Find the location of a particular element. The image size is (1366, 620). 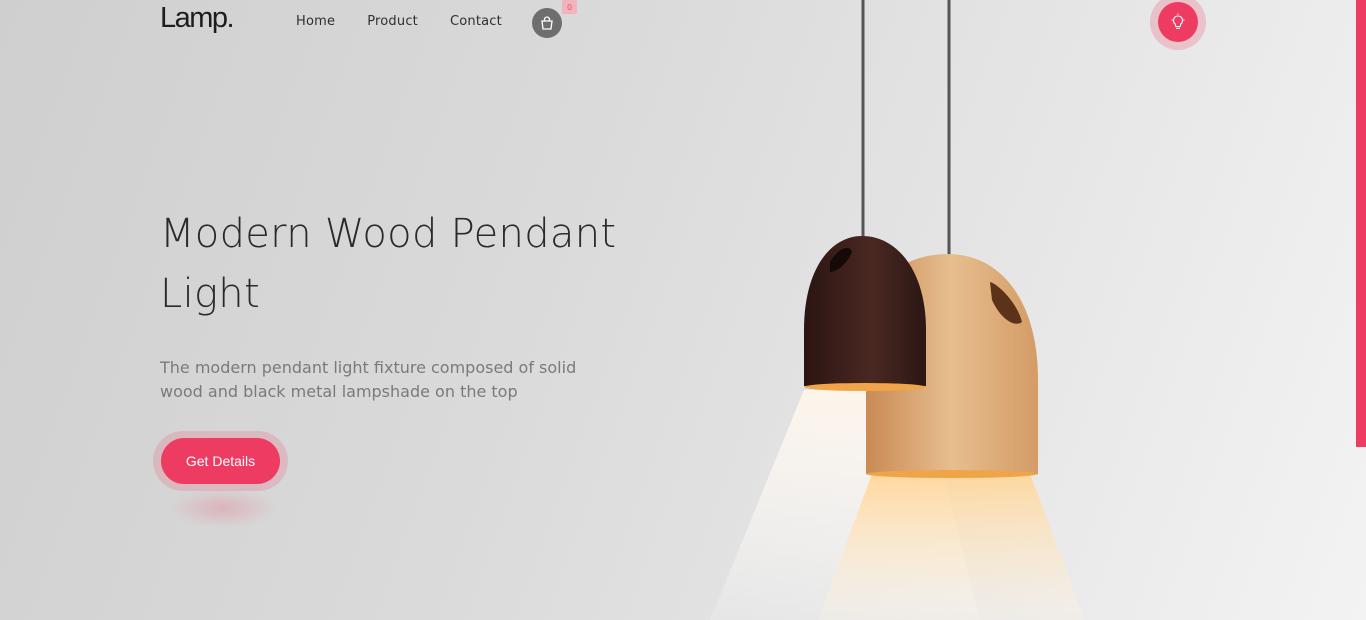

nav-contact: Contact is located at coordinates (476, 21).